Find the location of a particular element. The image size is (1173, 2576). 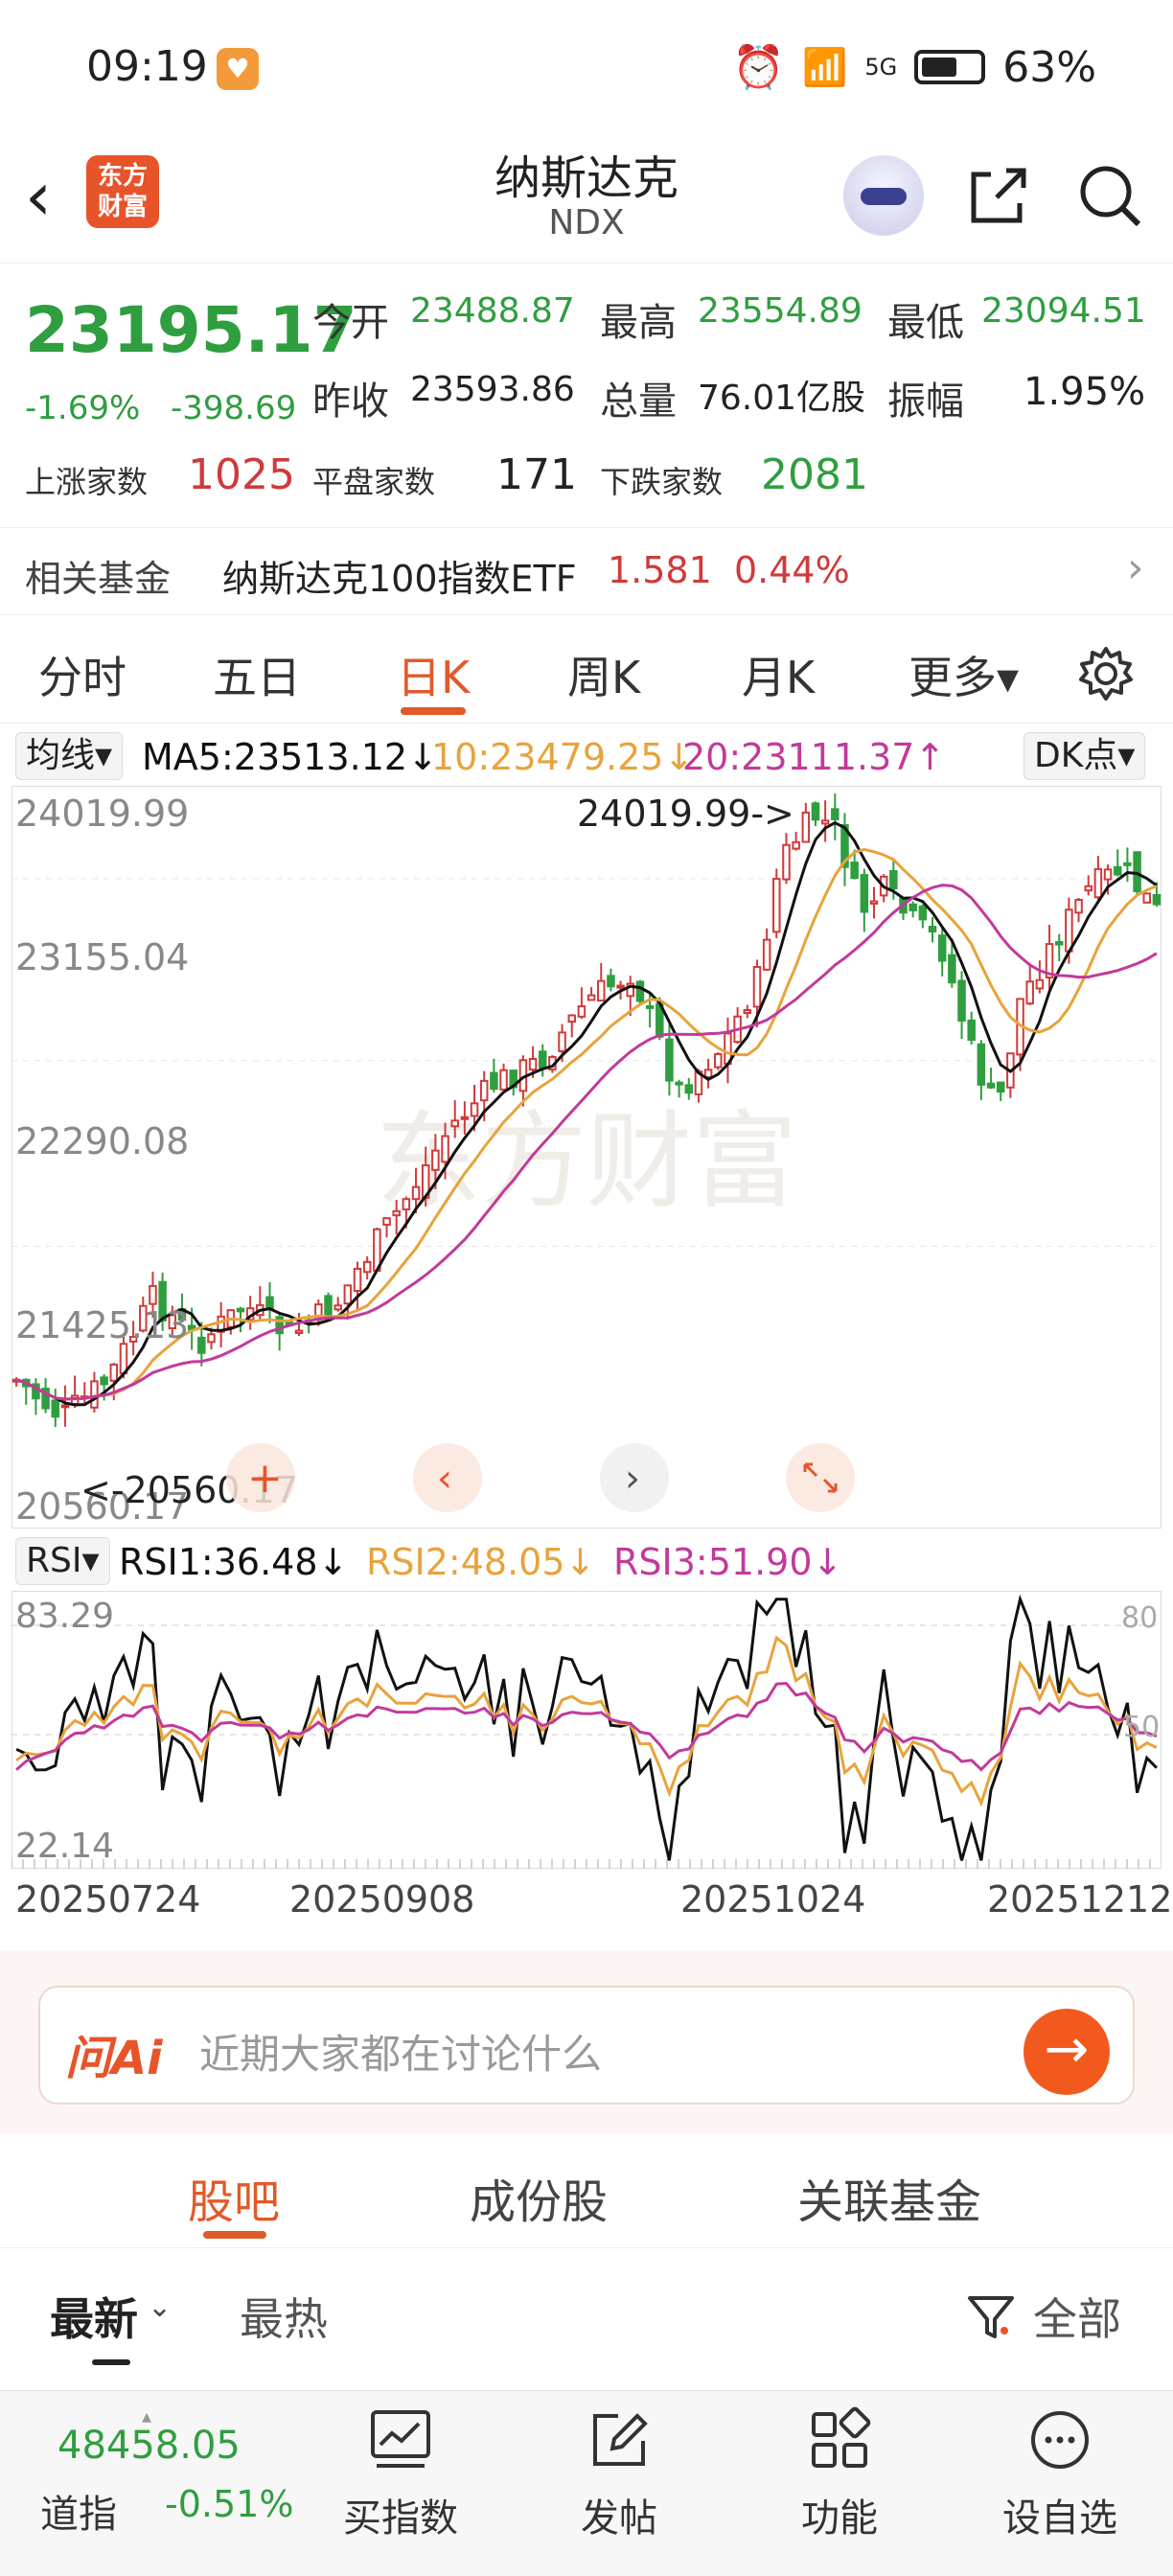

rsi1-value: RSI1:36.48↓ is located at coordinates (234, 1562).